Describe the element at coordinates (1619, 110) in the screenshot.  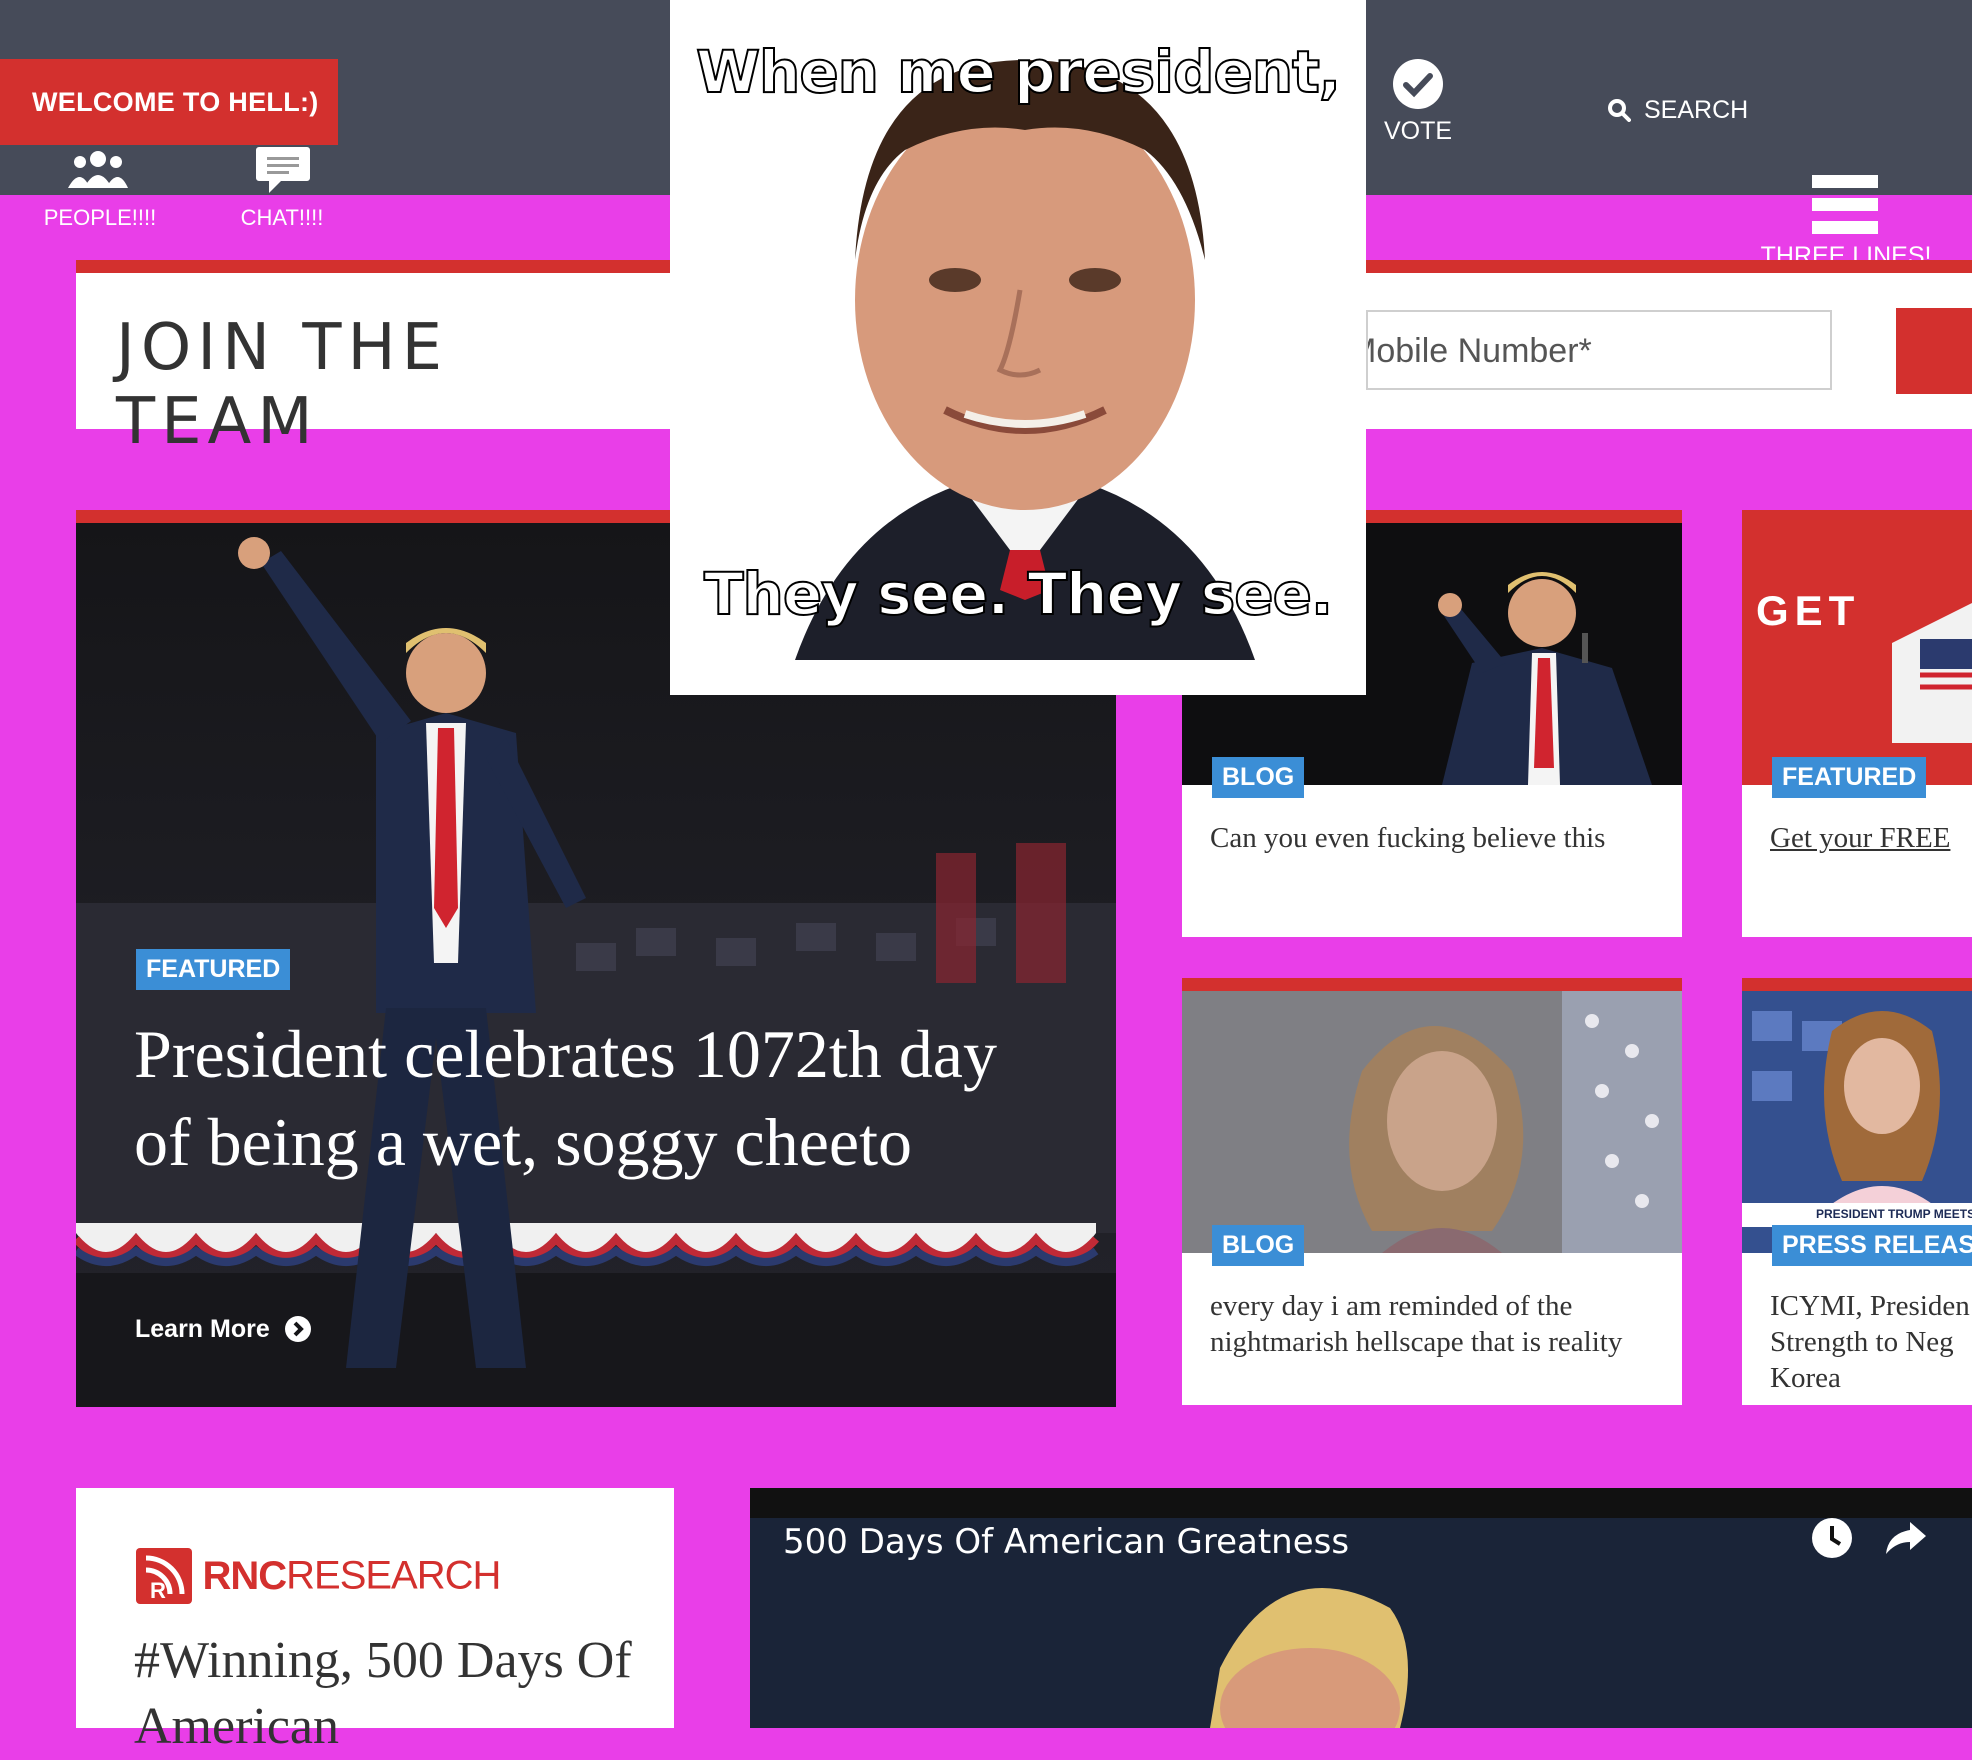
I see `search-icon` at that location.